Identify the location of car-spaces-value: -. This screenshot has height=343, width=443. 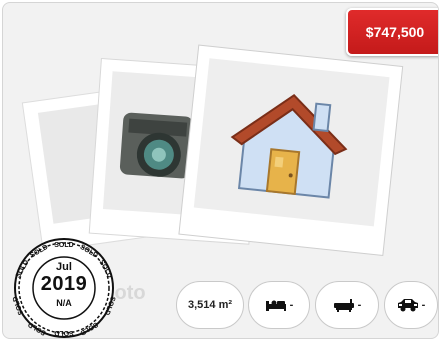
(423, 305).